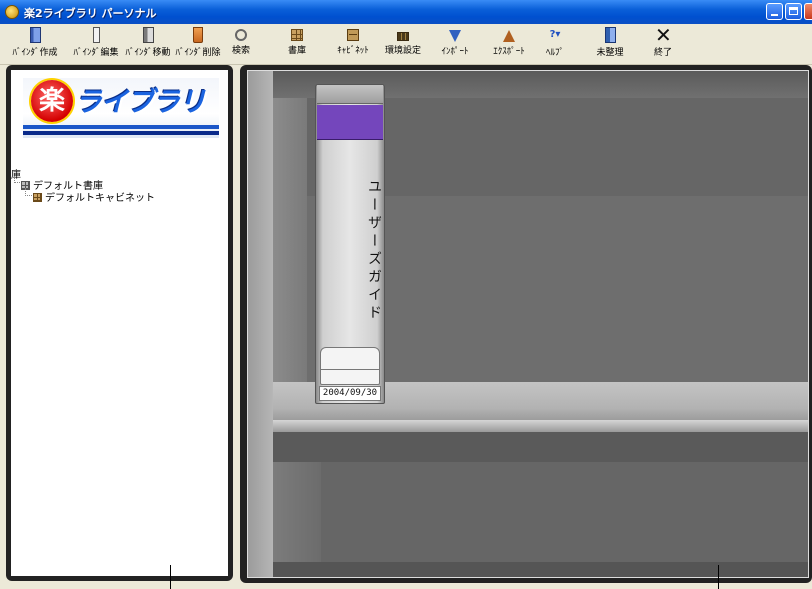 Image resolution: width=812 pixels, height=589 pixels. I want to click on search-icon, so click(241, 35).